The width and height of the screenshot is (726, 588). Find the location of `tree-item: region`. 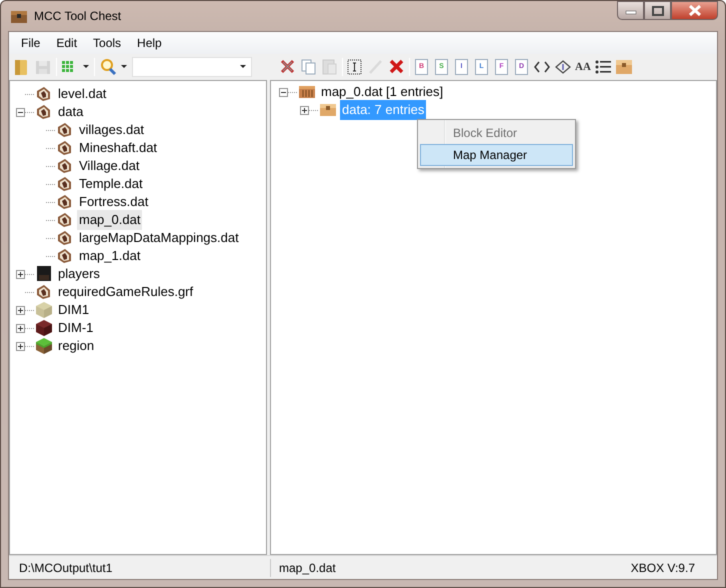

tree-item: region is located at coordinates (76, 346).